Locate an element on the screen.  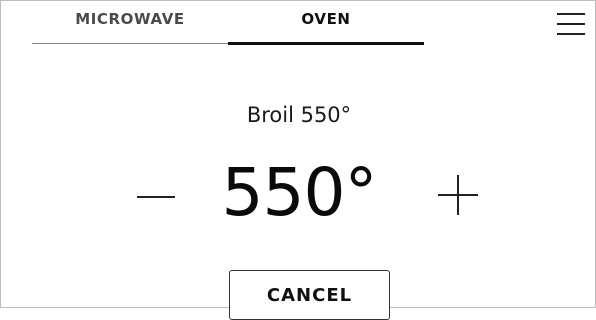
cancel-button-label: CANCEL is located at coordinates (309, 295).